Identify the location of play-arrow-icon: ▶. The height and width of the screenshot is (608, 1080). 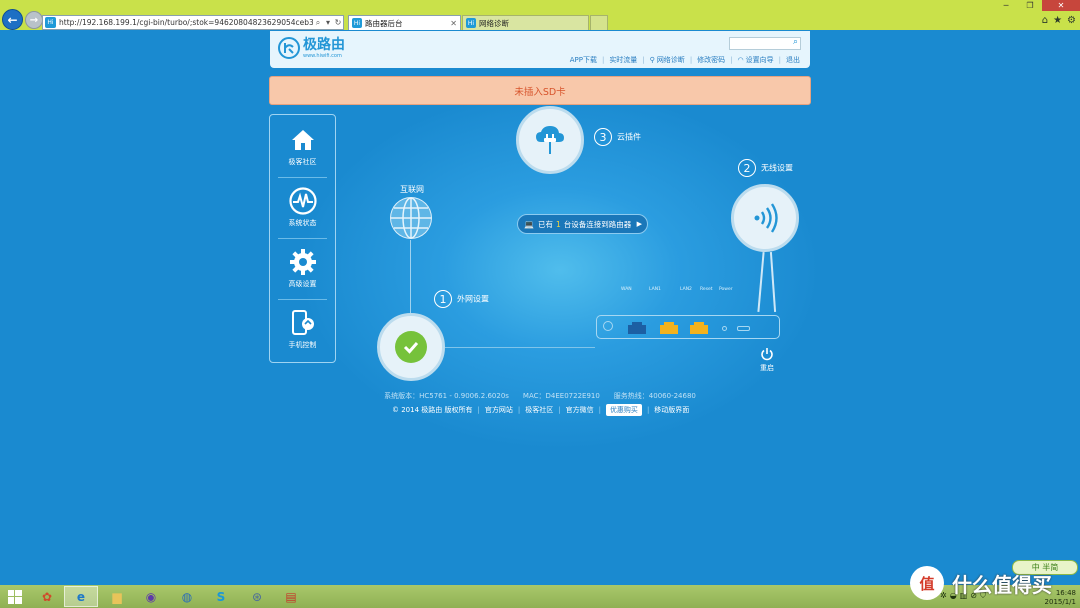
(639, 224).